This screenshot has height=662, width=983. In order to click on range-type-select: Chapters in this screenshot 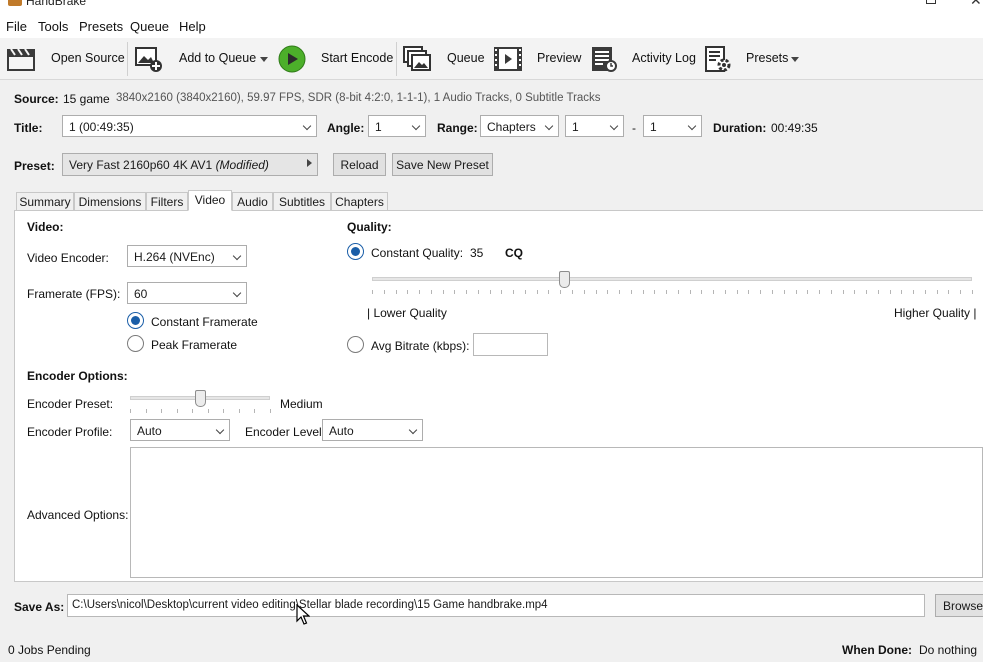, I will do `click(519, 126)`.